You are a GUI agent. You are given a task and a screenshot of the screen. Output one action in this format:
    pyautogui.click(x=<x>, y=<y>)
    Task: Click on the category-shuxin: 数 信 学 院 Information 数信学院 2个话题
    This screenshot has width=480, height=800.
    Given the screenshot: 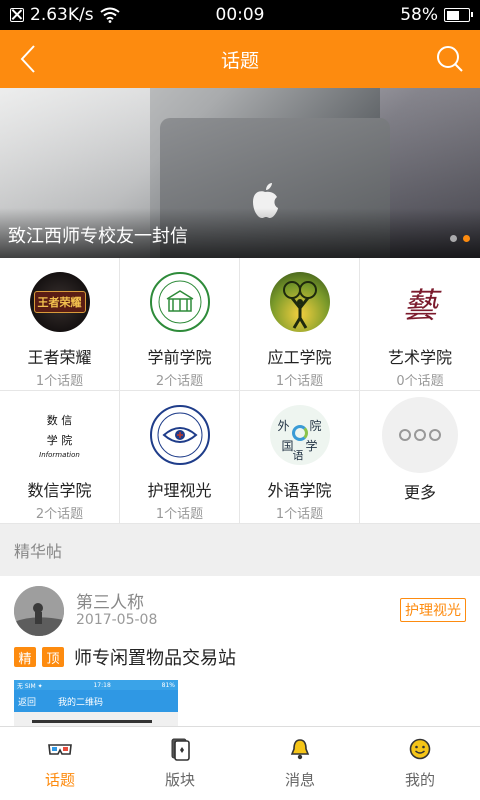 What is the action you would take?
    pyautogui.click(x=60, y=457)
    